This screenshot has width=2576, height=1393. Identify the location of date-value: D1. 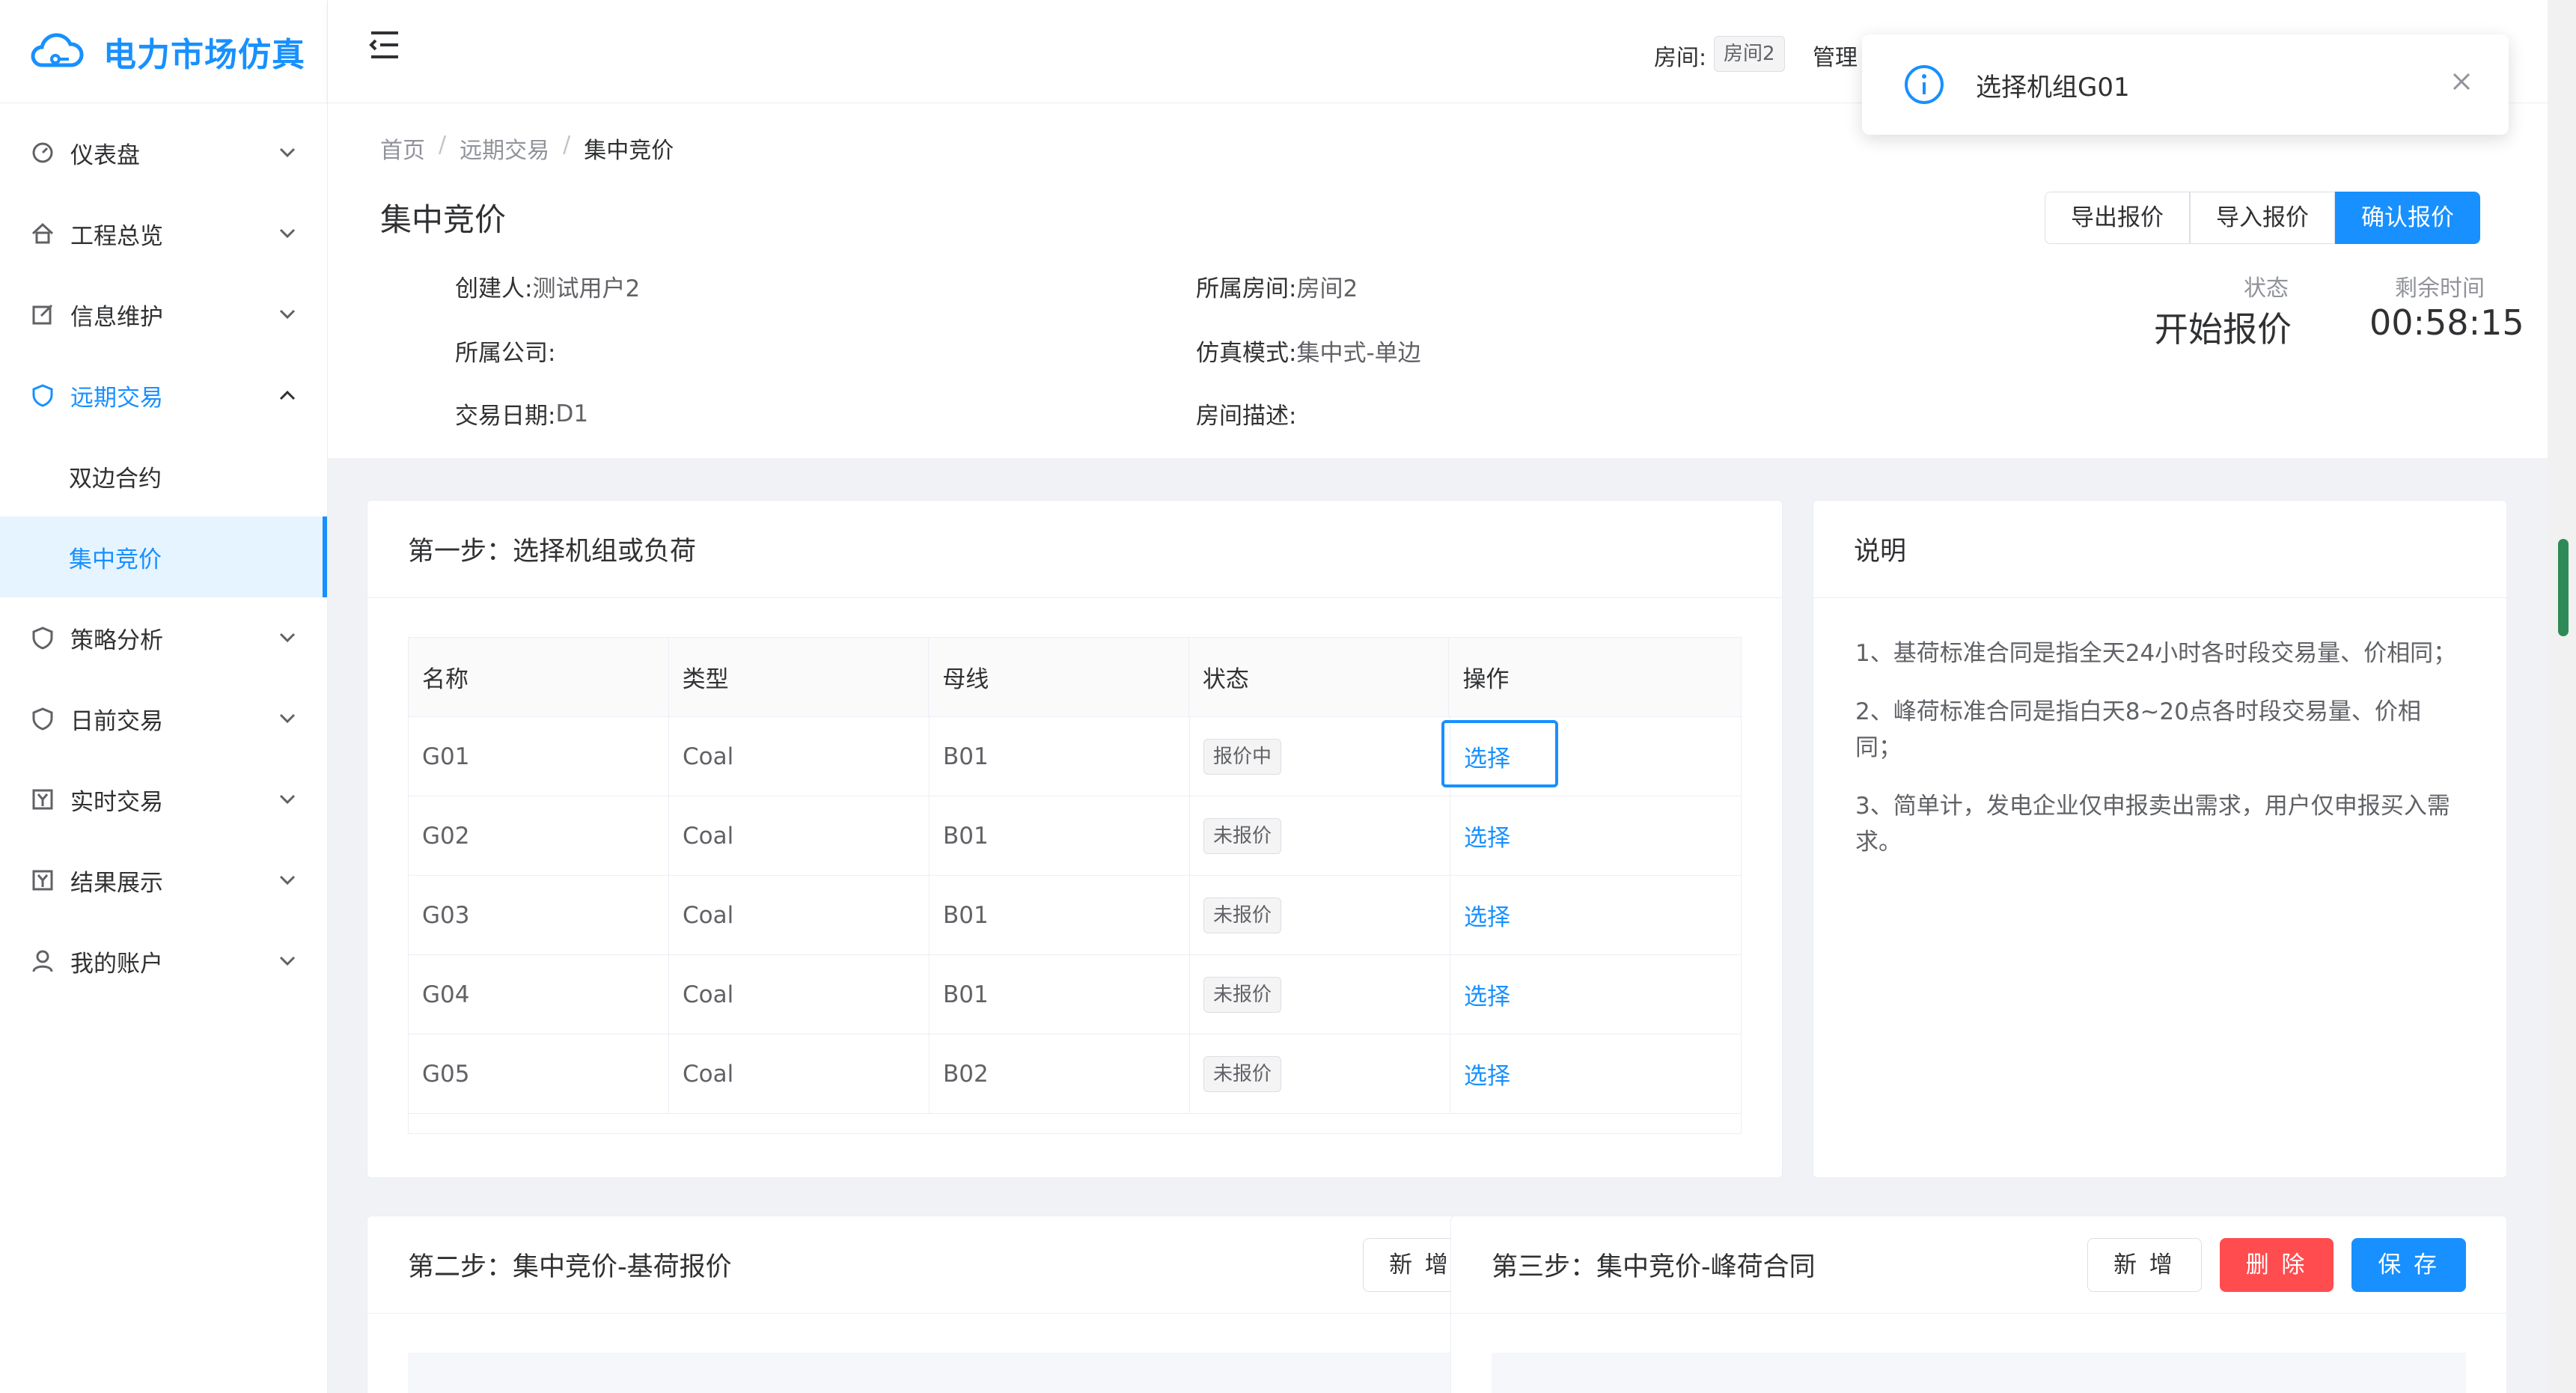
(572, 414).